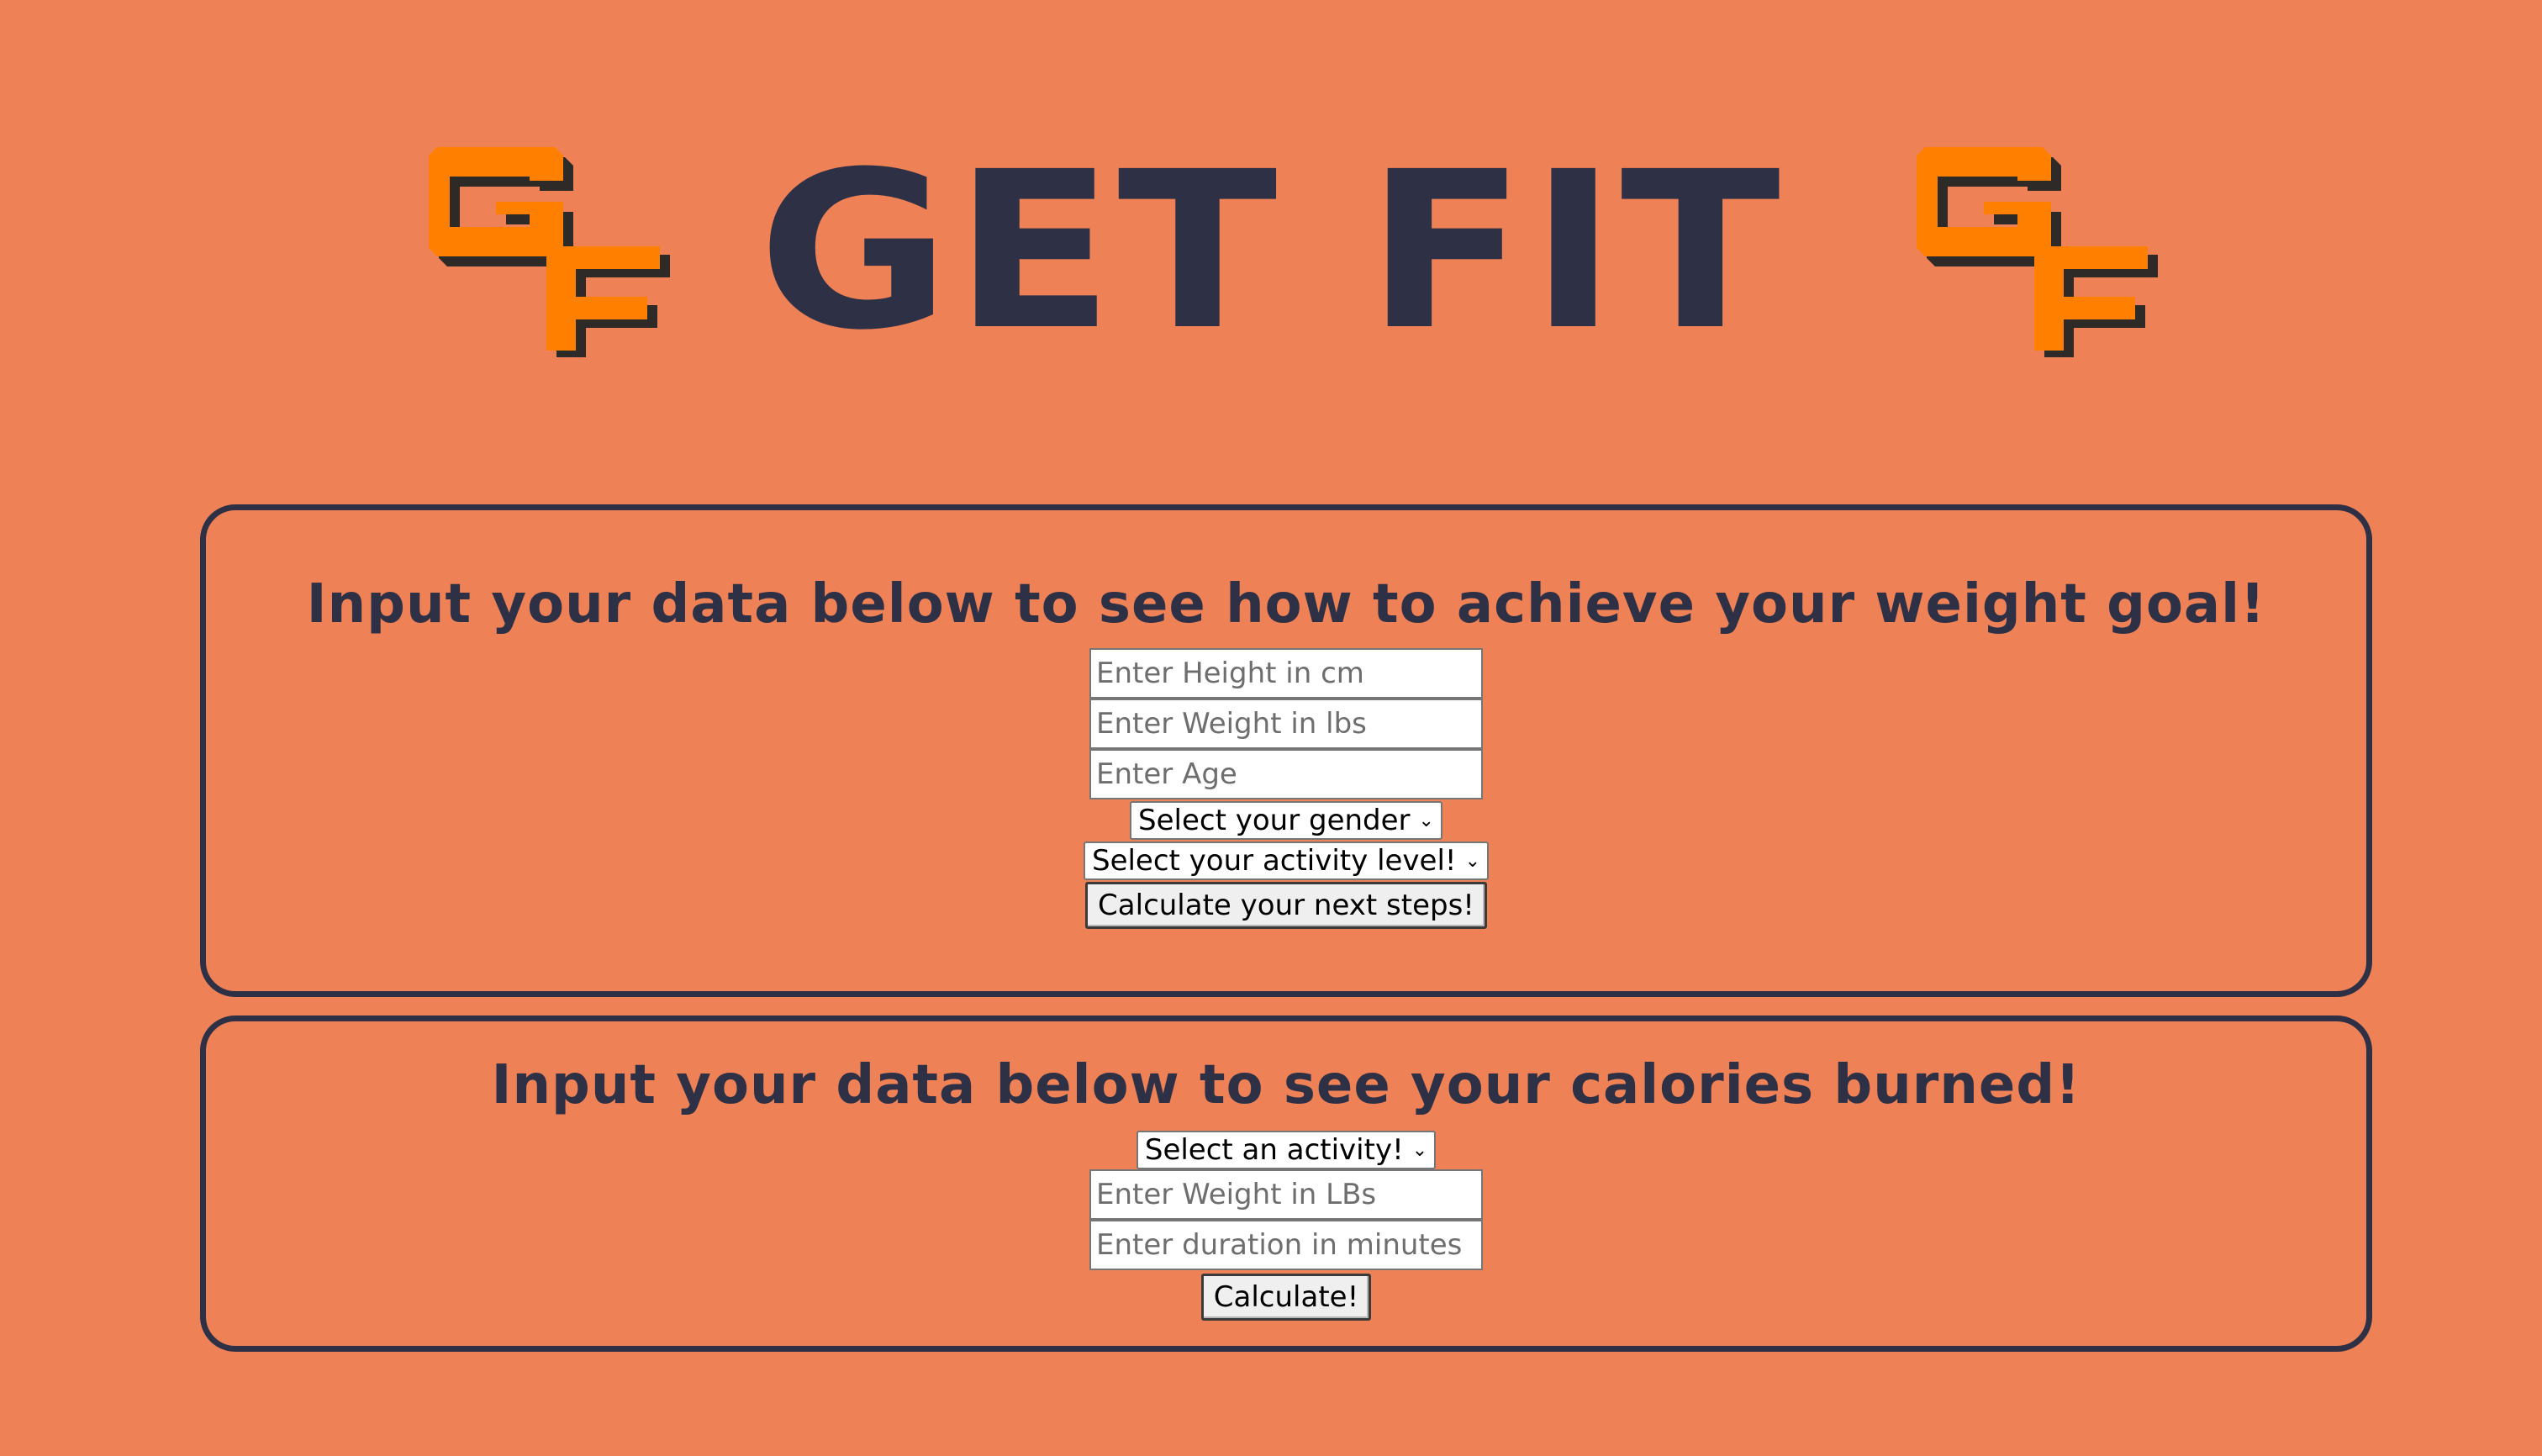 Image resolution: width=2542 pixels, height=1456 pixels. I want to click on height-input, so click(1286, 674).